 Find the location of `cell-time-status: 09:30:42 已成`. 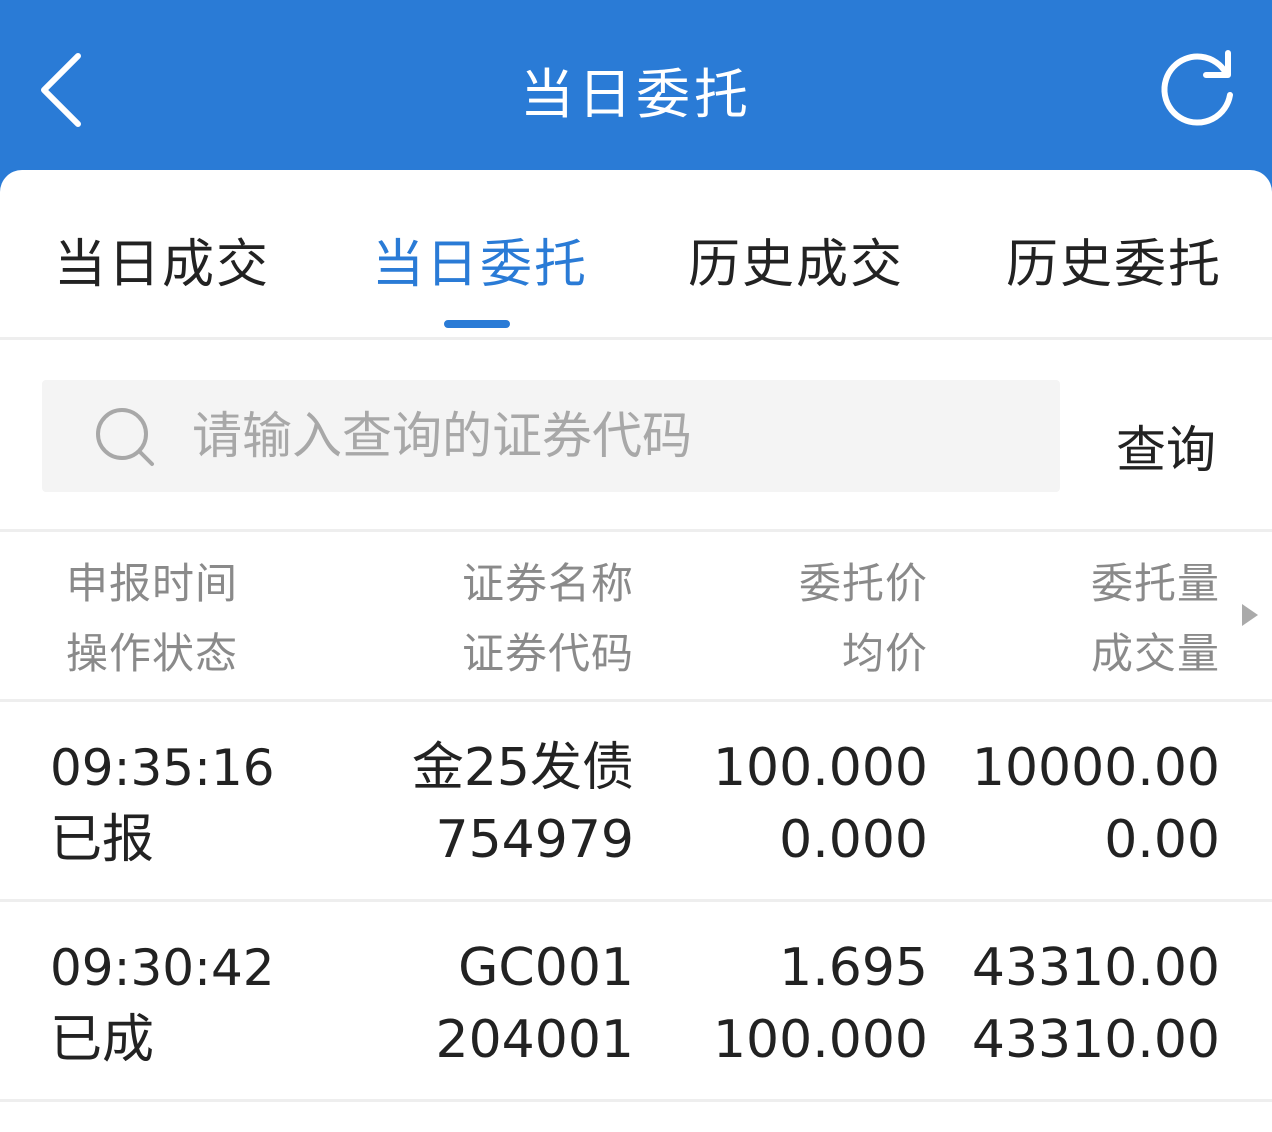

cell-time-status: 09:30:42 已成 is located at coordinates (162, 1004).